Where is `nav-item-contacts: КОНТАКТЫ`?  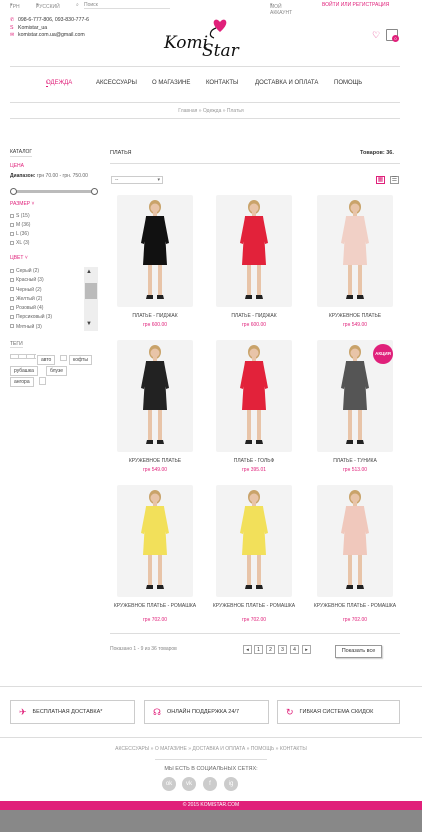 nav-item-contacts: КОНТАКТЫ is located at coordinates (222, 83).